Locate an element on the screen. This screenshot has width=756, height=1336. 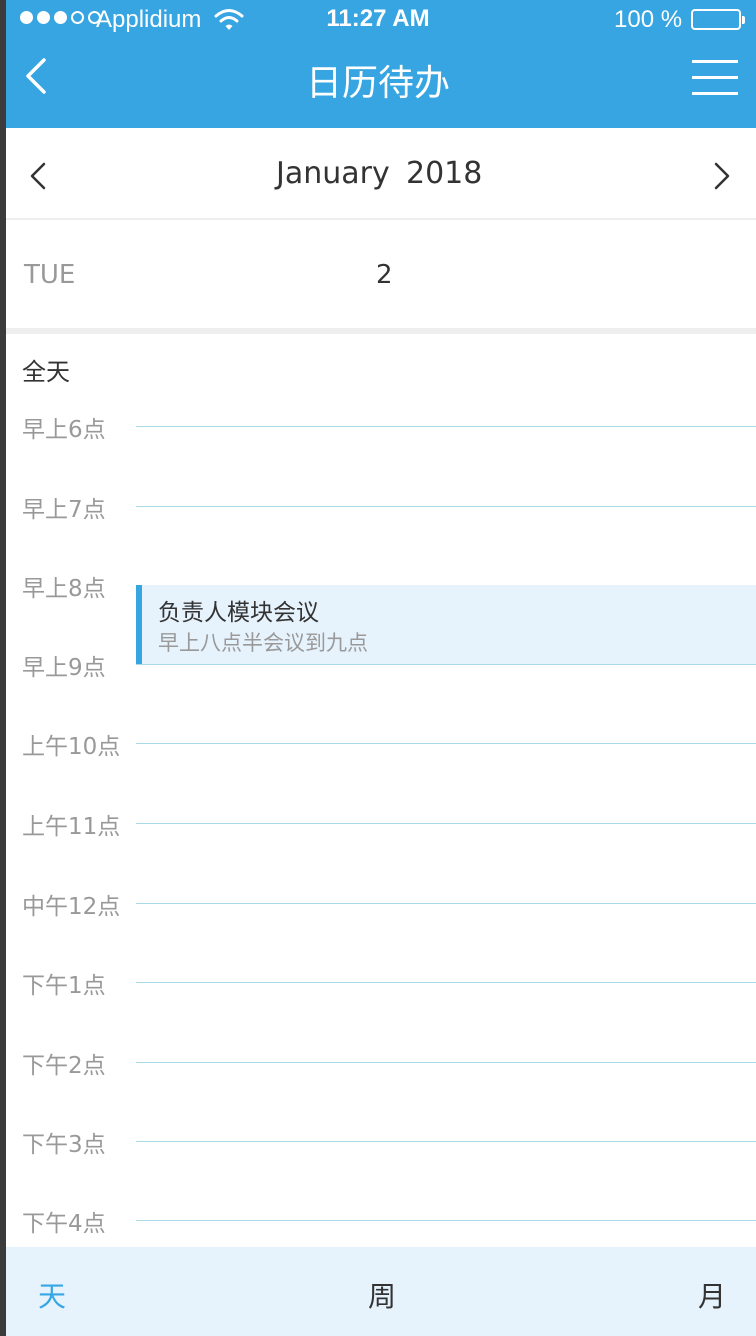
page-title: 日历待办 is located at coordinates (377, 83).